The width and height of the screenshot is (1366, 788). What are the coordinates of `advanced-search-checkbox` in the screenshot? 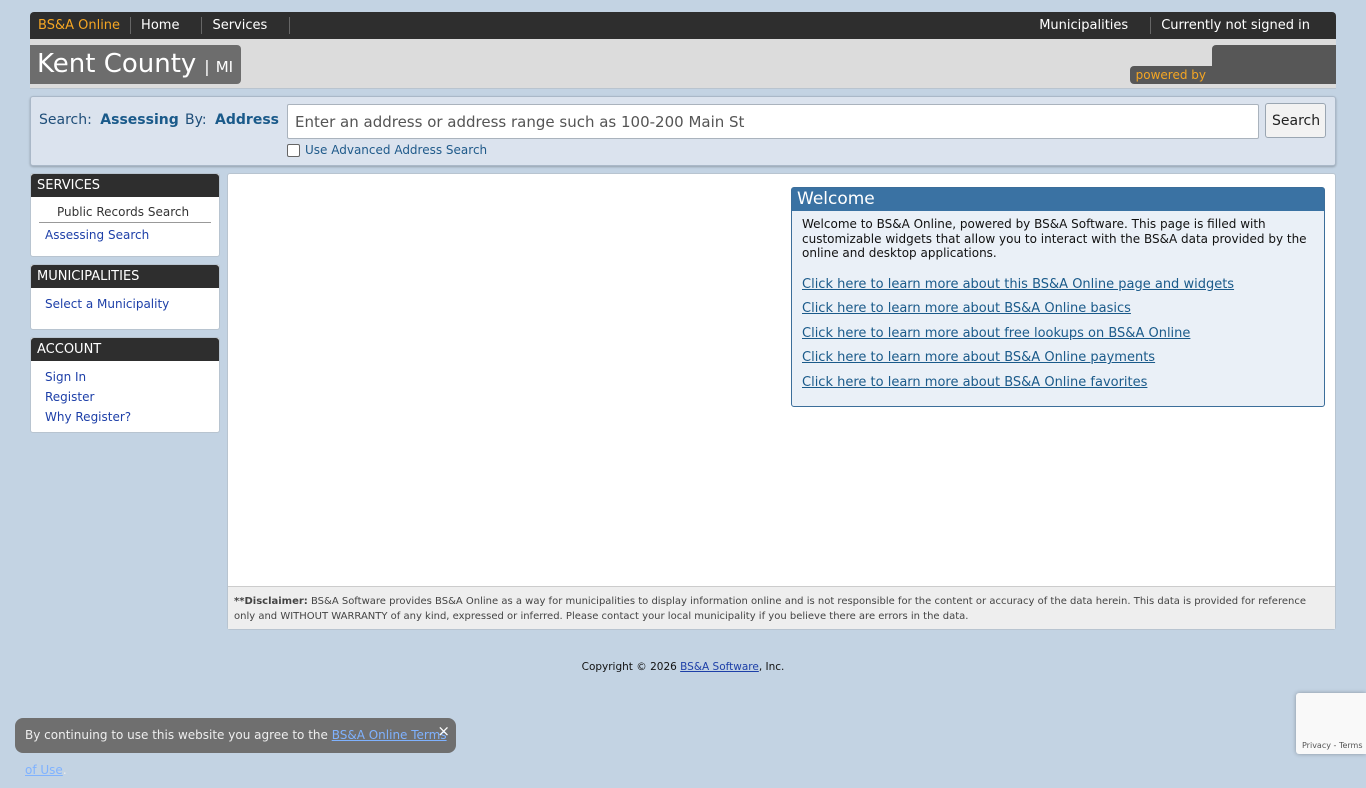 It's located at (293, 150).